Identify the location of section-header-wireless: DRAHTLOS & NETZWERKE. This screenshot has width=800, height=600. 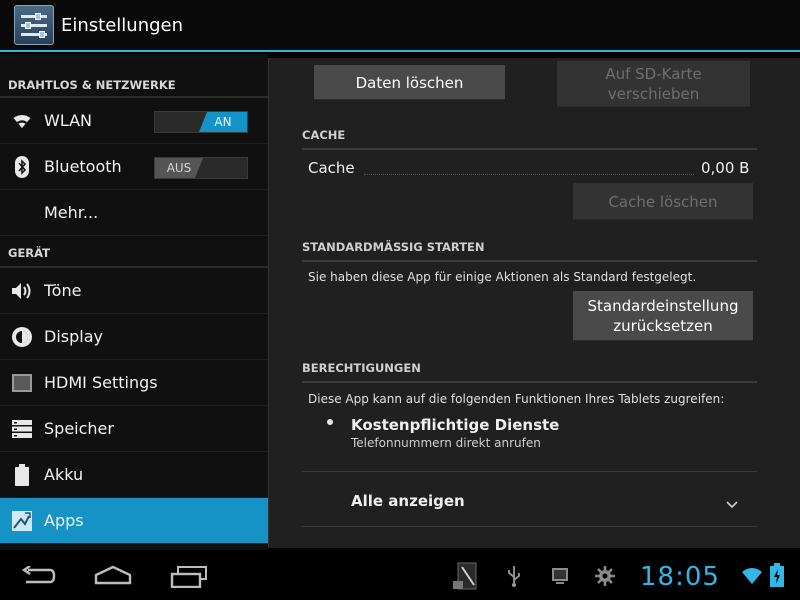
(134, 76).